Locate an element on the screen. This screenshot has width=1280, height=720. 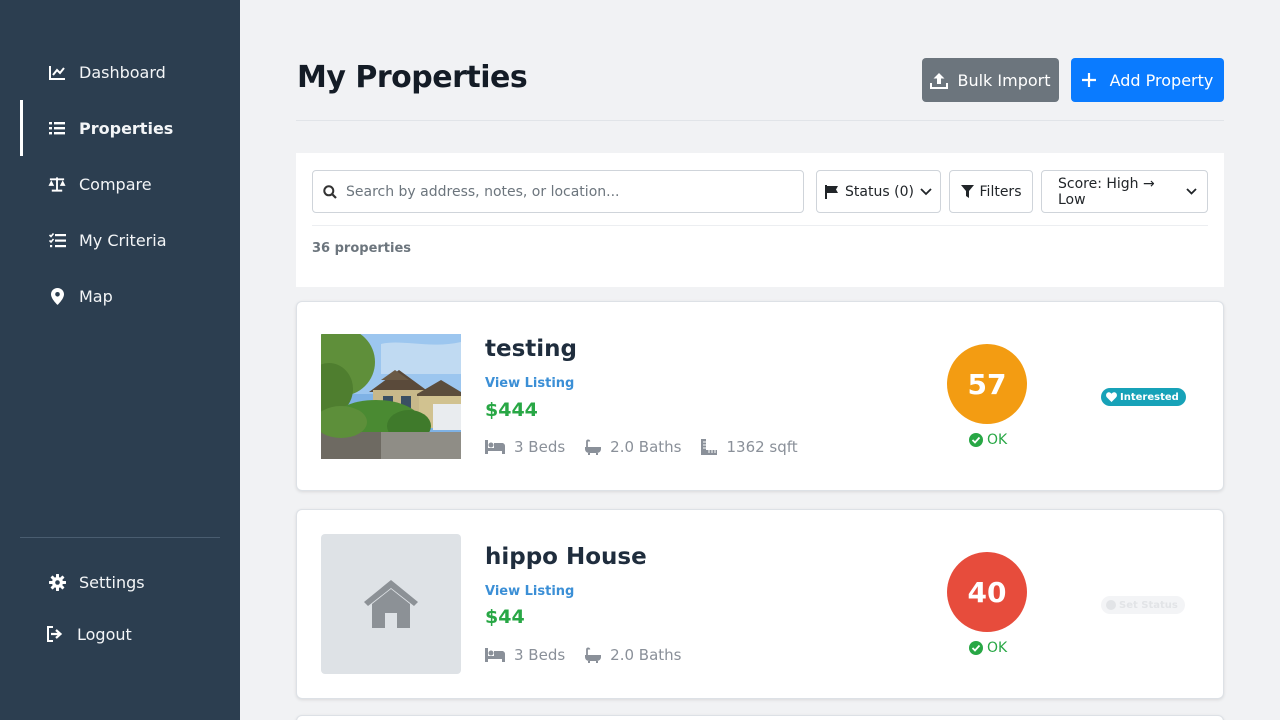
search-box is located at coordinates (558, 191).